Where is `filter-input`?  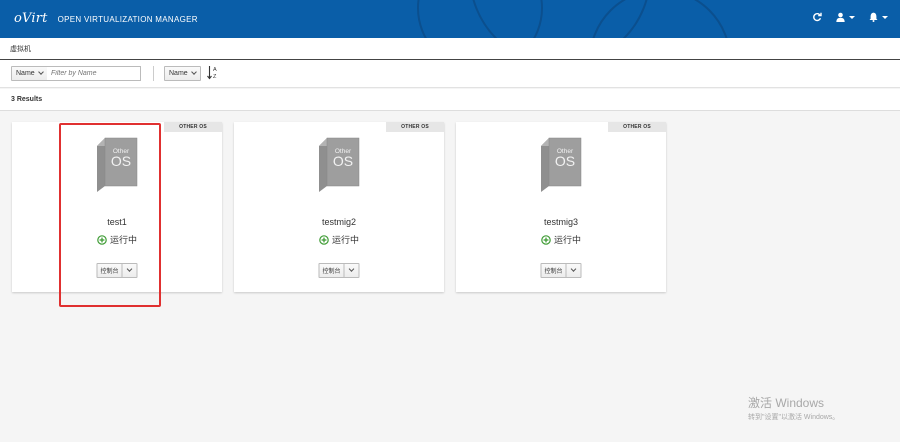 filter-input is located at coordinates (94, 73).